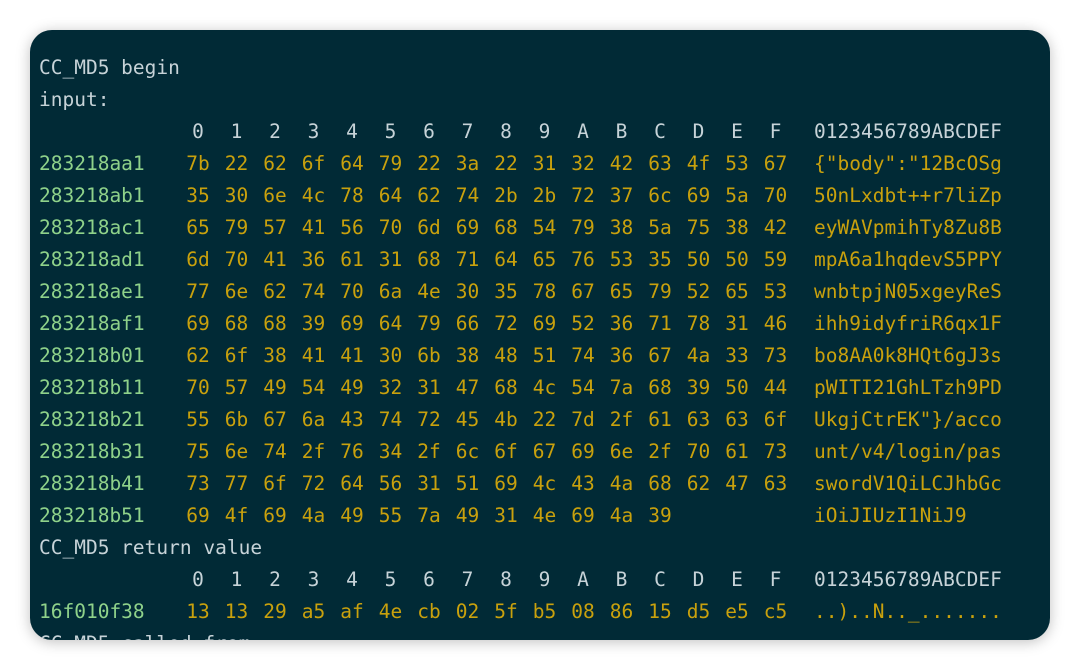  I want to click on hex-byte: 2b, so click(544, 195).